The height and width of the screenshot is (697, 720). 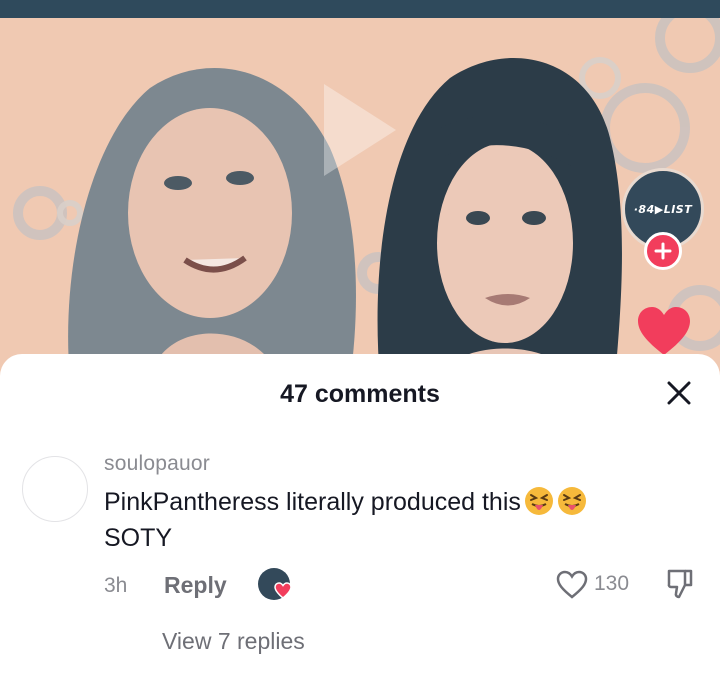 What do you see at coordinates (312, 502) in the screenshot?
I see `comment-text-line1: PinkPantheress literally produced this` at bounding box center [312, 502].